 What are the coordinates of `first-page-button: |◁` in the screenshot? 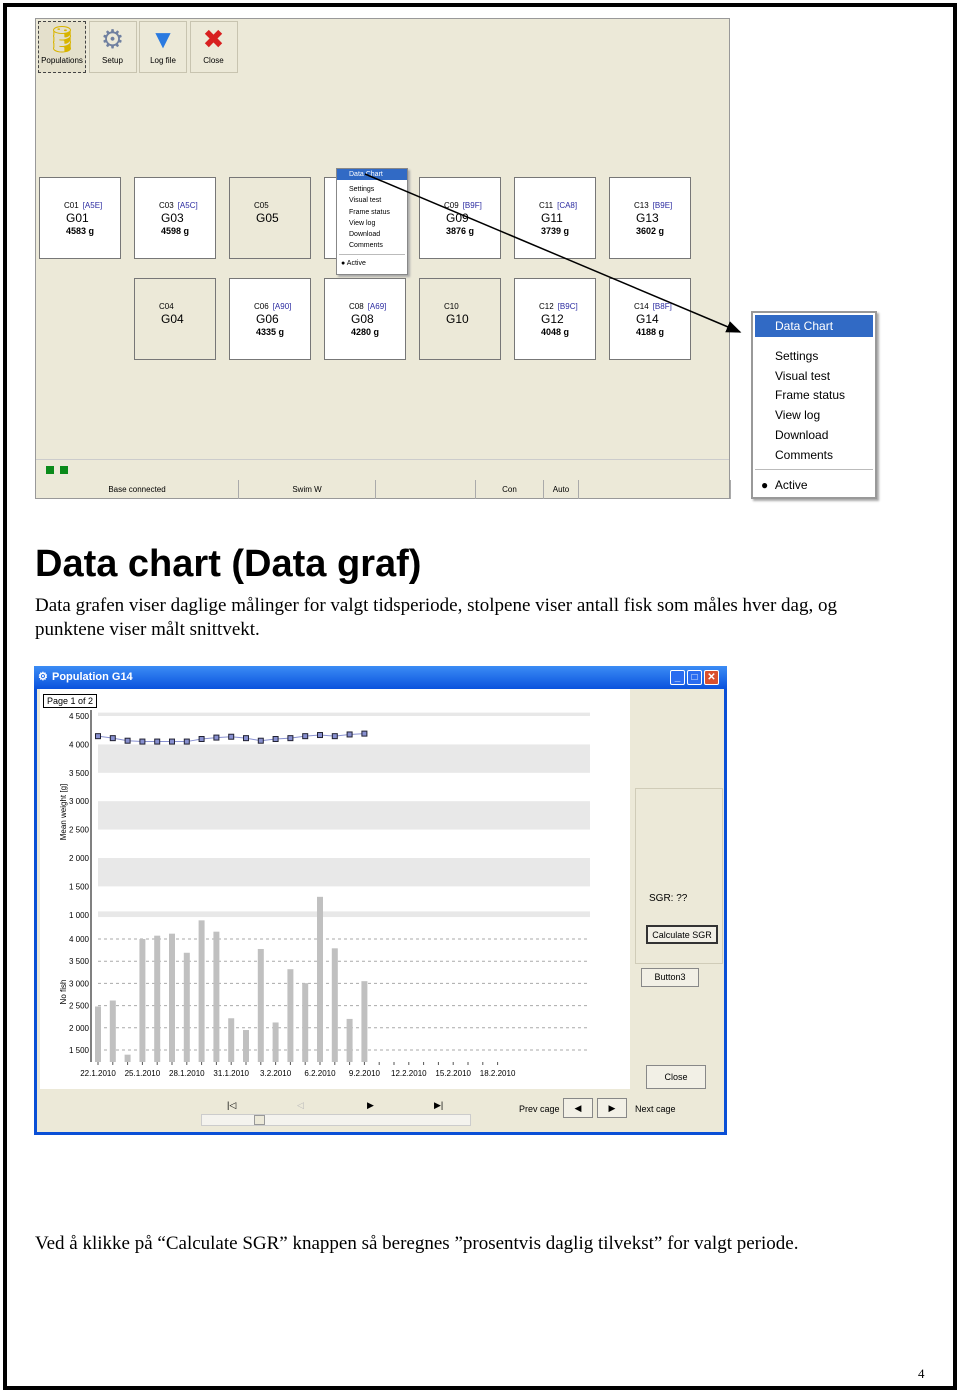 It's located at (231, 1105).